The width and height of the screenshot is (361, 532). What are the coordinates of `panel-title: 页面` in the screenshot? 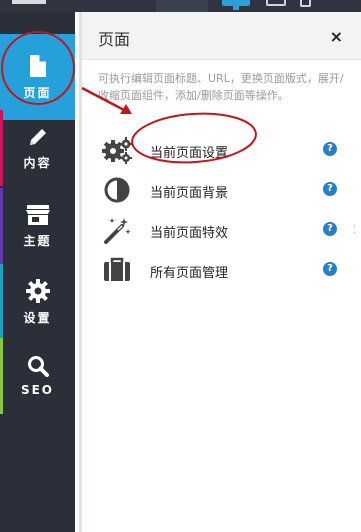 It's located at (114, 39).